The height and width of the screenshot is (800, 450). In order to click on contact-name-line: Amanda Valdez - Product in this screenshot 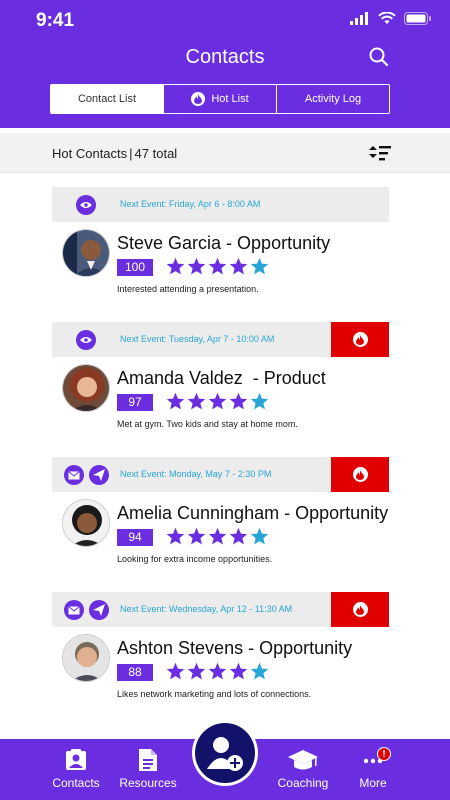, I will do `click(253, 378)`.